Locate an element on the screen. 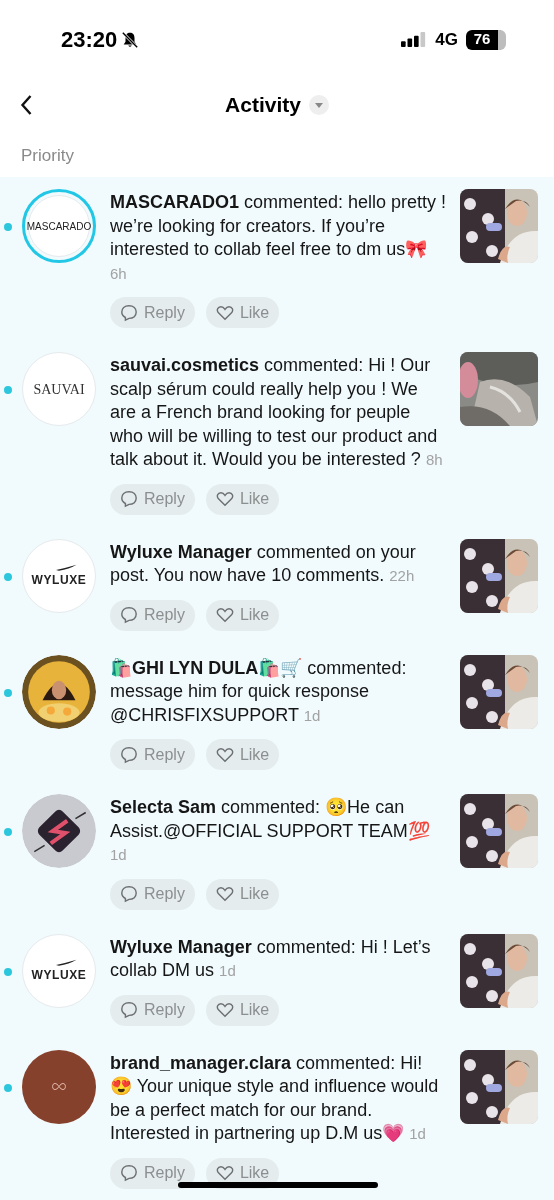 The image size is (554, 1200). avatar-logo-text: SAUVAI is located at coordinates (59, 389).